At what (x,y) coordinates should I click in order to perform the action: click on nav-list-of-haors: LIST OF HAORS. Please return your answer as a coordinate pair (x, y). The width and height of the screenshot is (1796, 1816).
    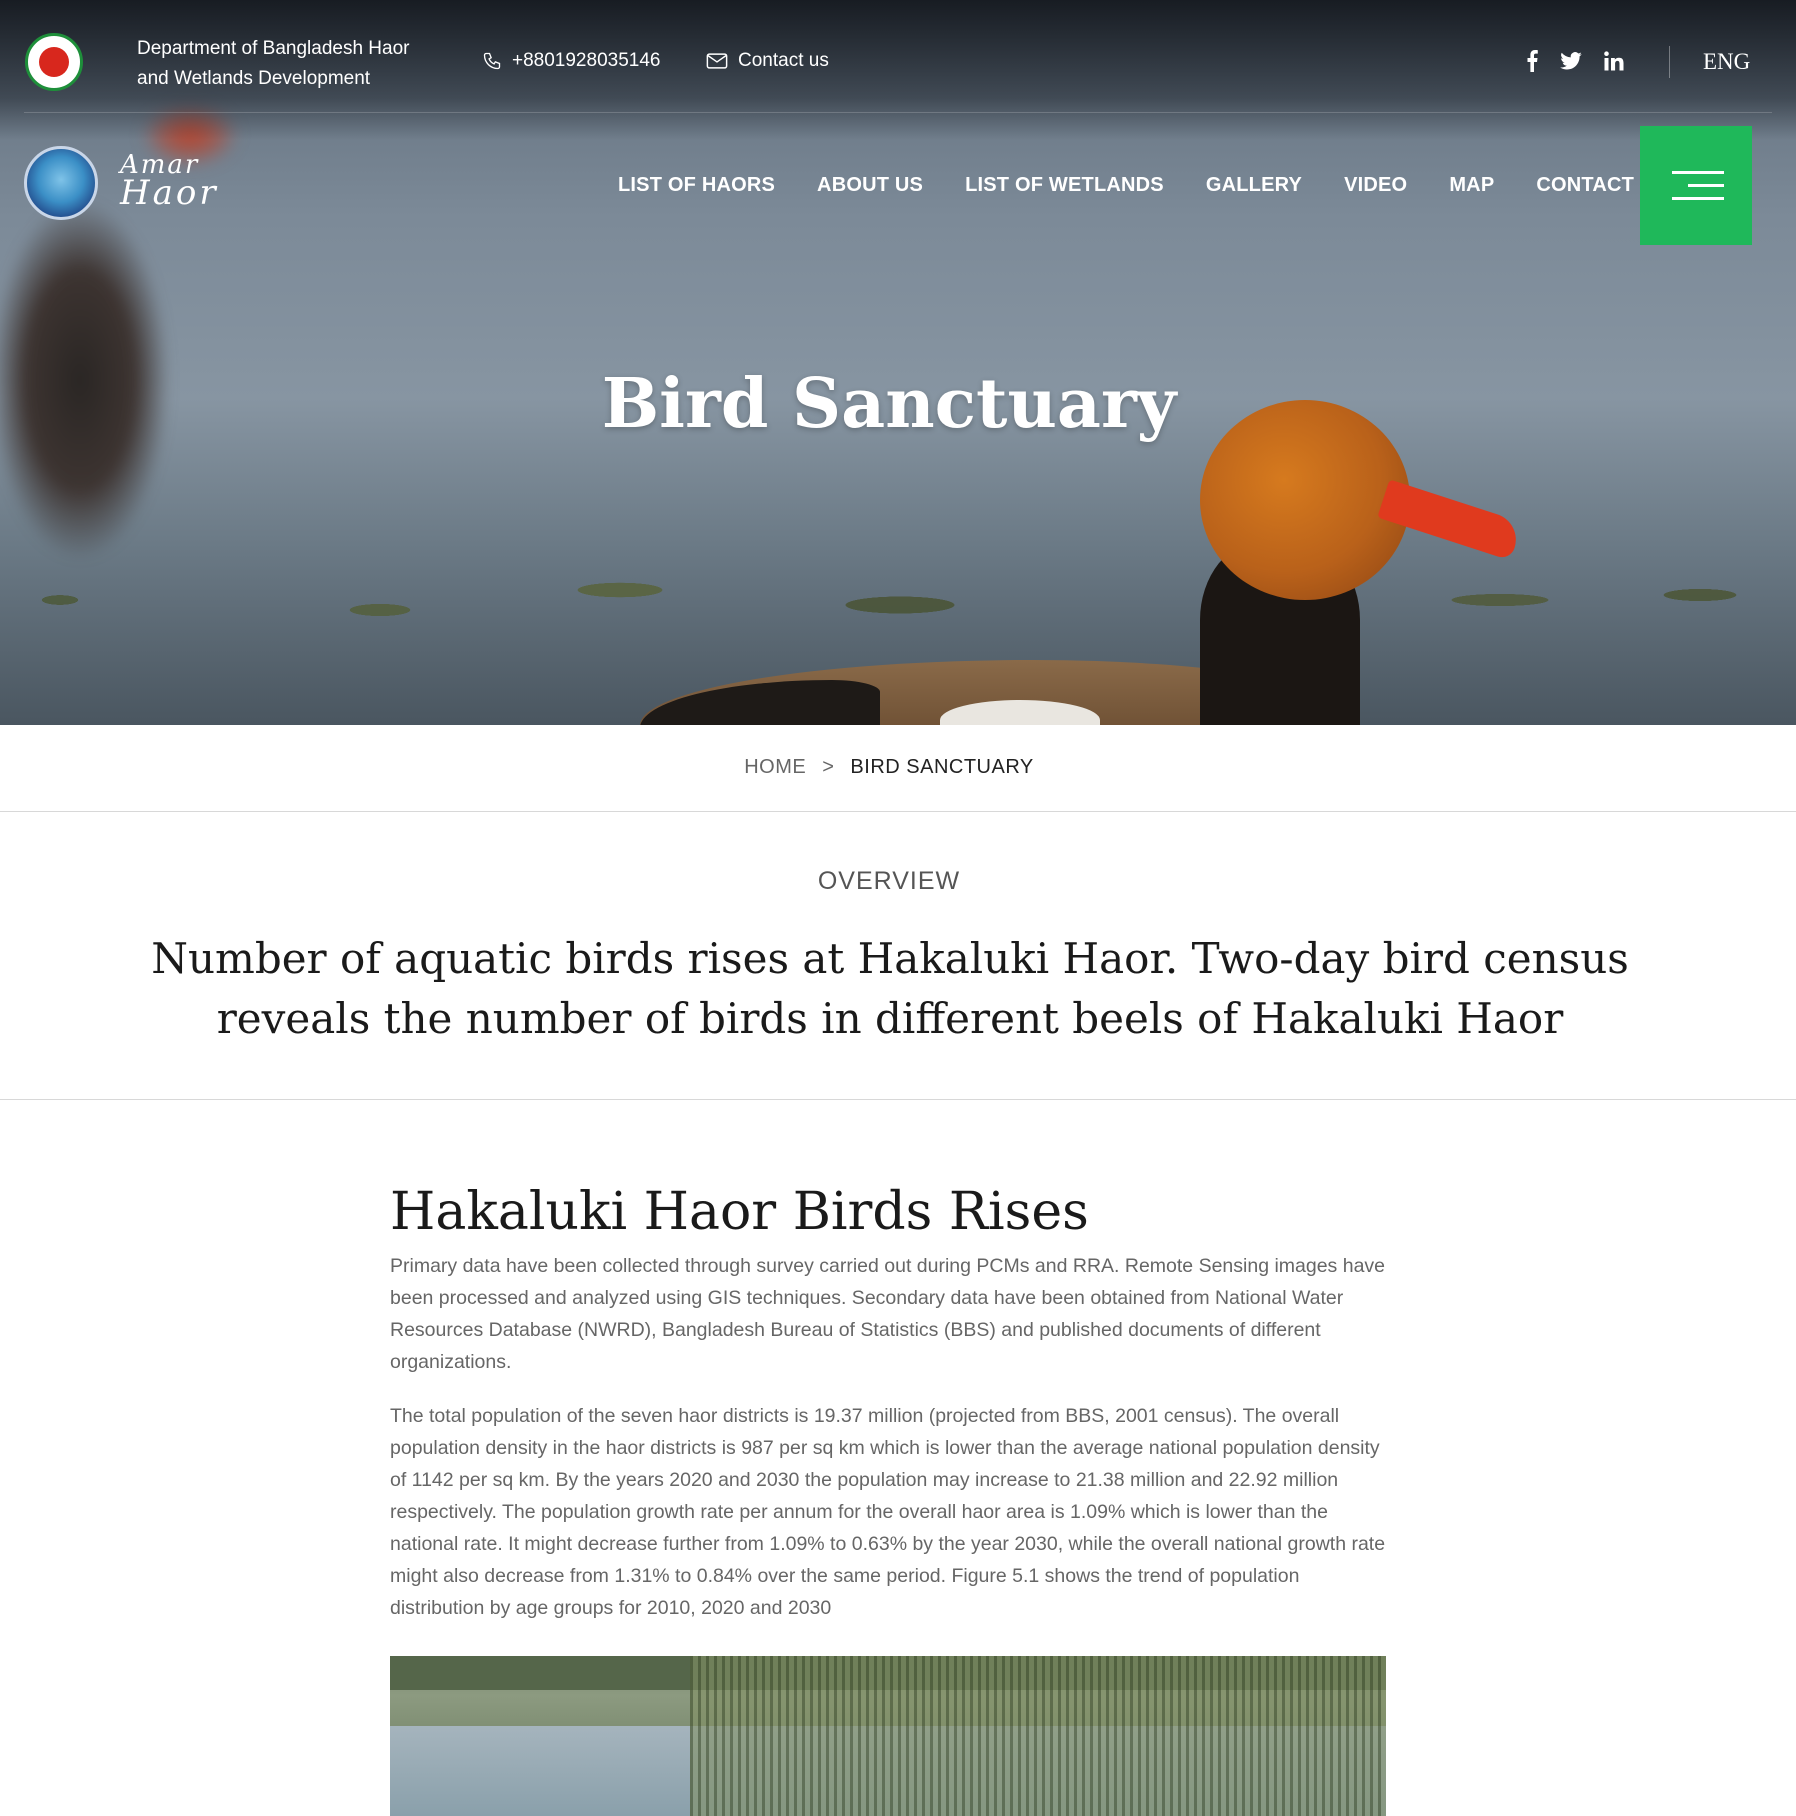
    Looking at the image, I should click on (696, 185).